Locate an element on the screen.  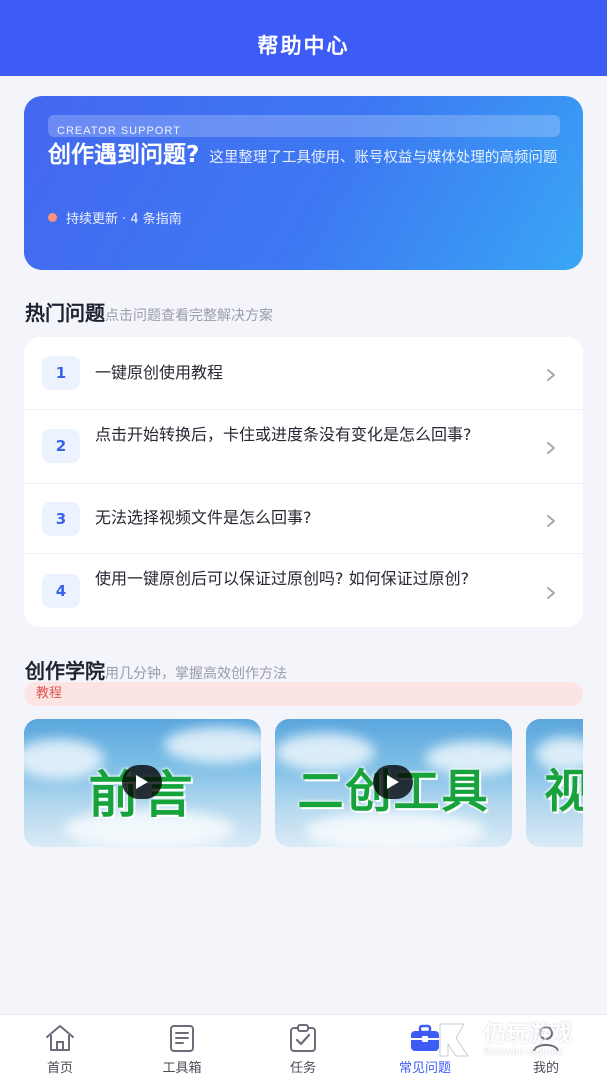
hero-headline-block: 创作遇到问题? 这里整理了工具使用、账号权益与媒体处理的高频问题 is located at coordinates (308, 156).